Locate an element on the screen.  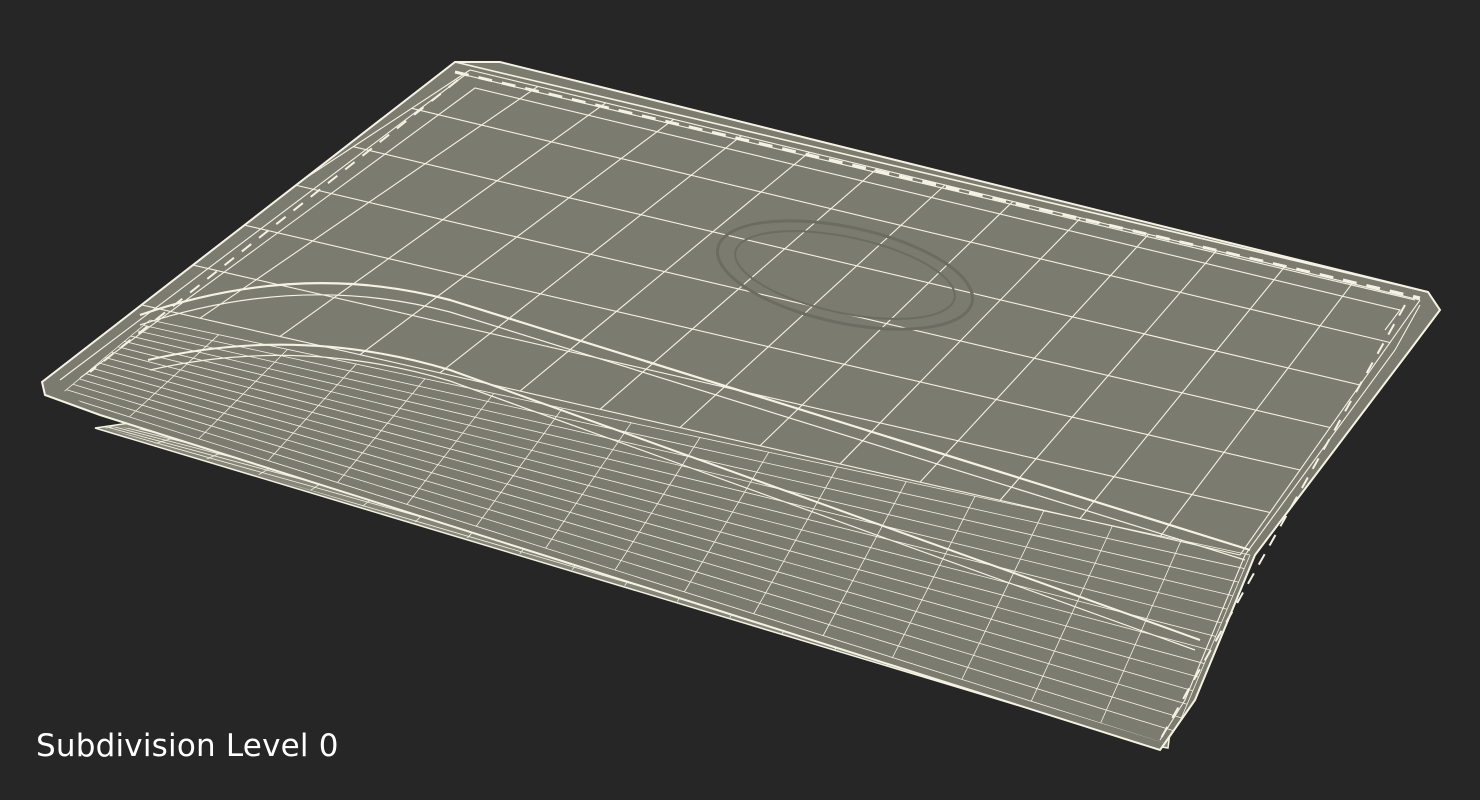
subdivision-level-caption: Subdivision Level 0 is located at coordinates (187, 746).